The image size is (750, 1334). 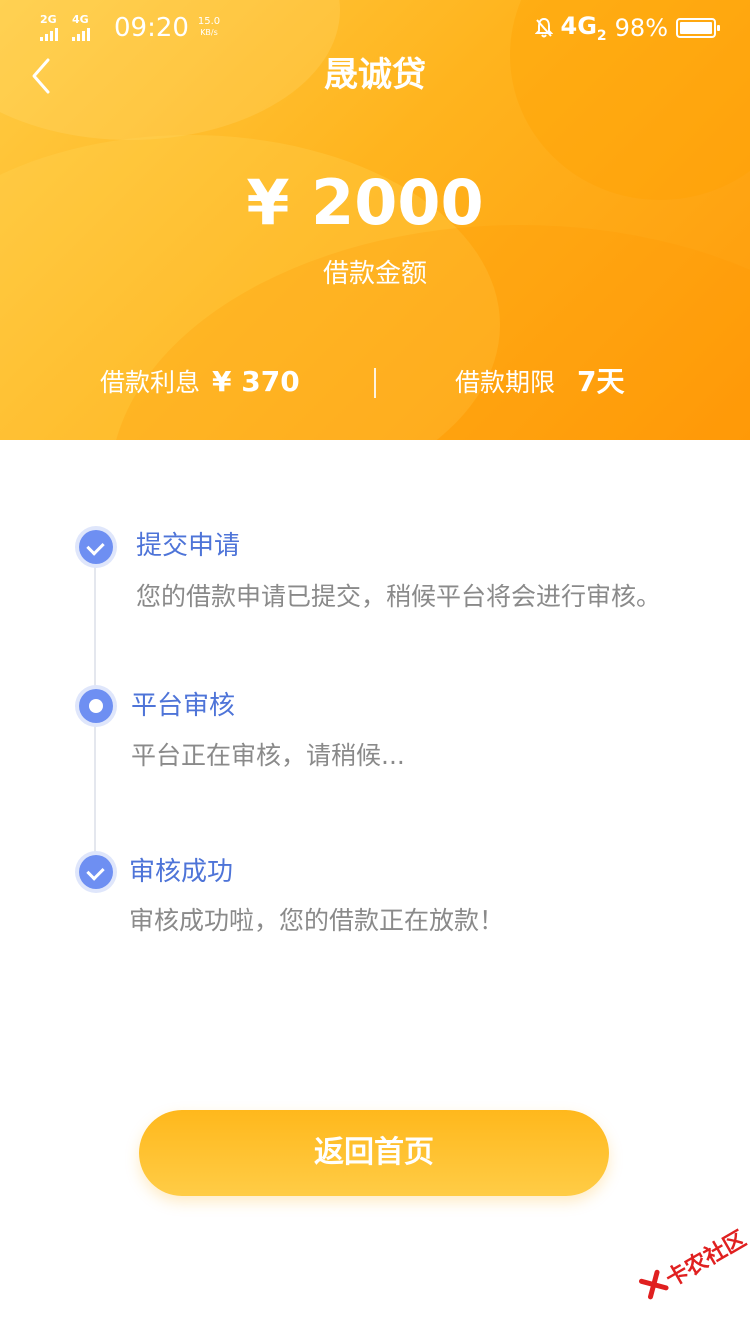 What do you see at coordinates (150, 382) in the screenshot?
I see `interest-label: 借款利息` at bounding box center [150, 382].